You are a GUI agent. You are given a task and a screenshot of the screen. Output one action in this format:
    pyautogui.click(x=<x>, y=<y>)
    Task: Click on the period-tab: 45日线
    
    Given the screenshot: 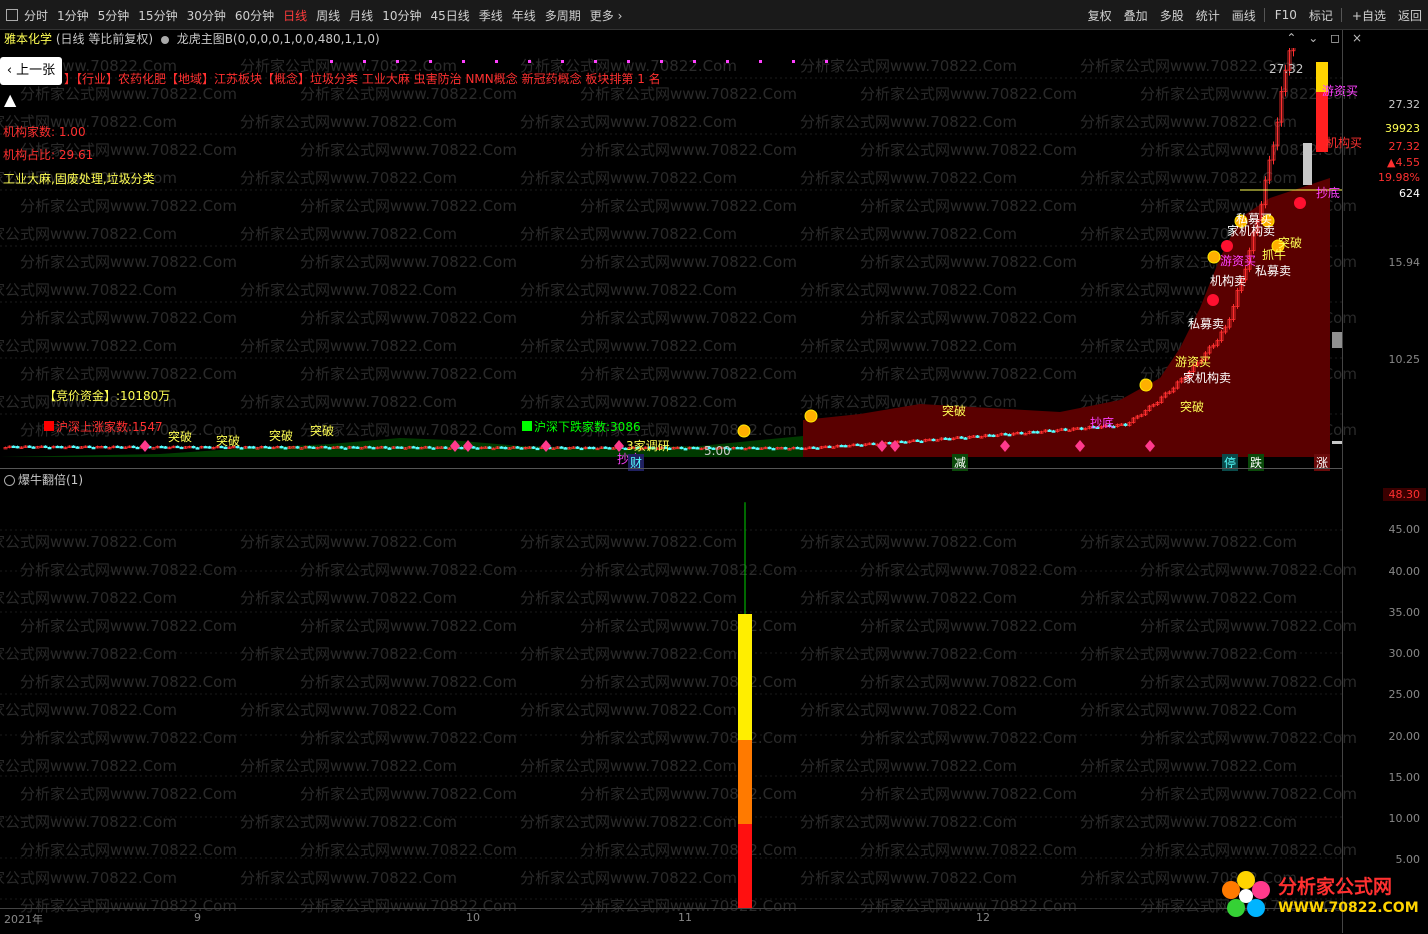 What is the action you would take?
    pyautogui.click(x=449, y=15)
    